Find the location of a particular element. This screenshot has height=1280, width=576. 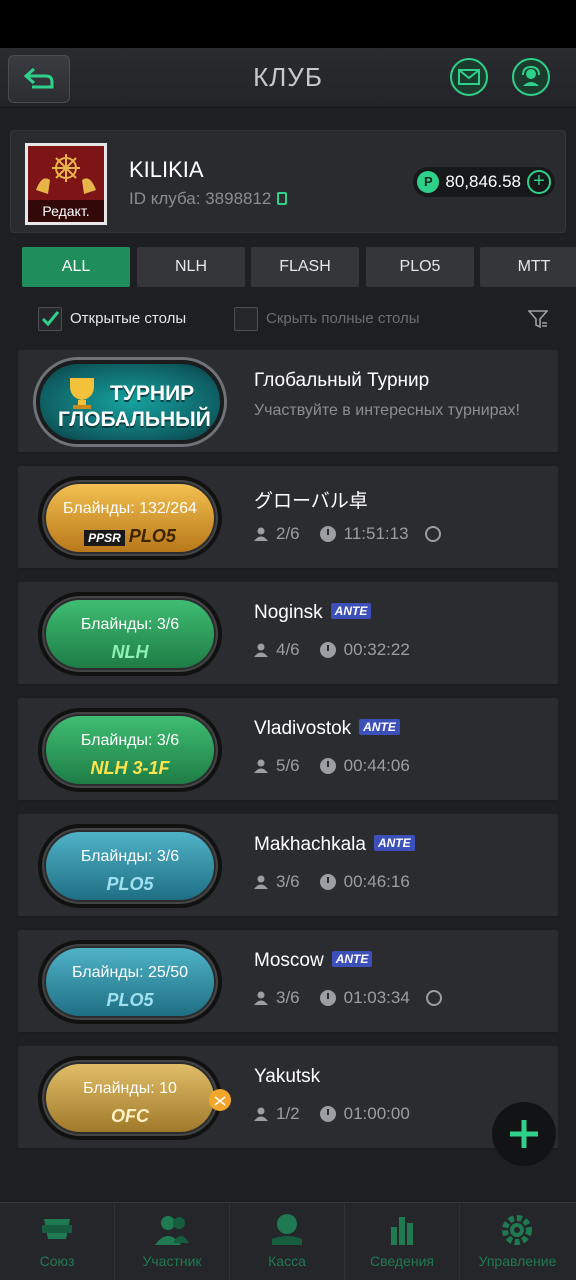

blinds-pill: Блайнды: 3/6 PLO5 is located at coordinates (130, 866).